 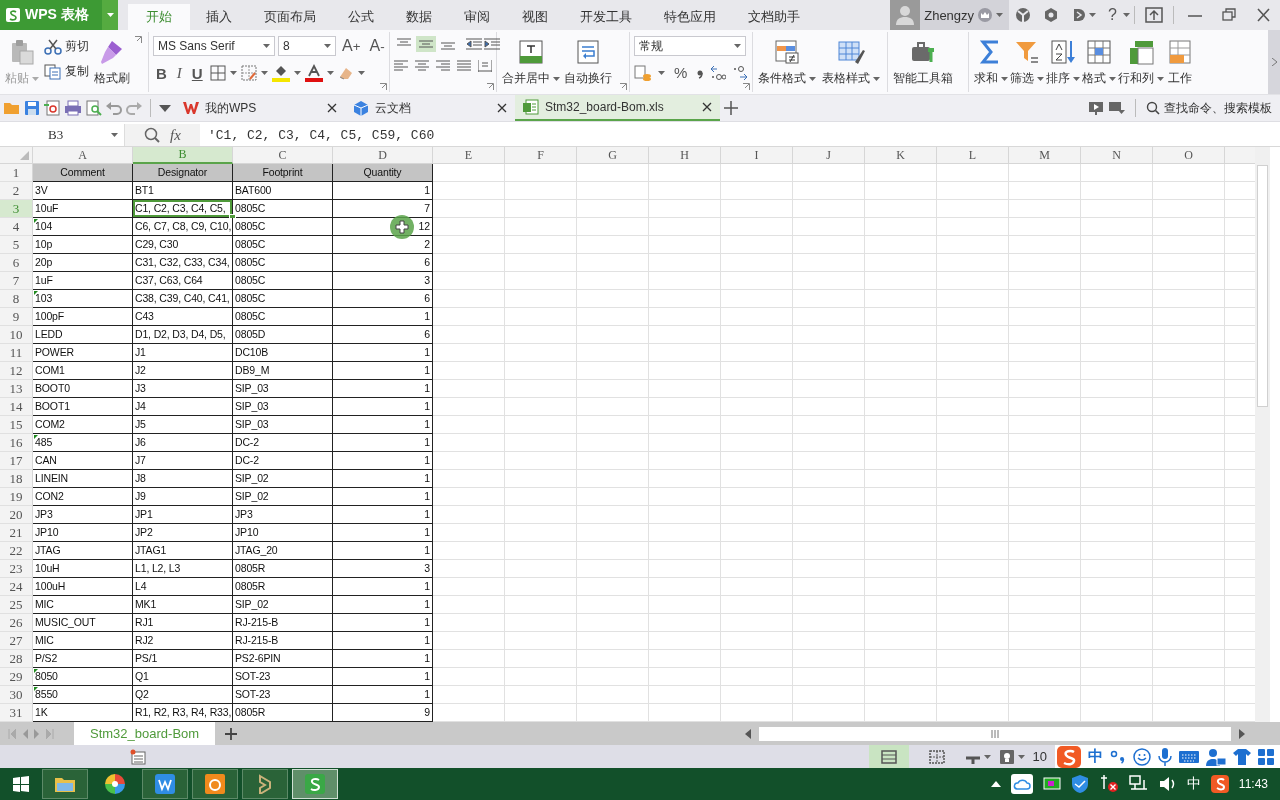 I want to click on column-header: L, so click(x=973, y=155).